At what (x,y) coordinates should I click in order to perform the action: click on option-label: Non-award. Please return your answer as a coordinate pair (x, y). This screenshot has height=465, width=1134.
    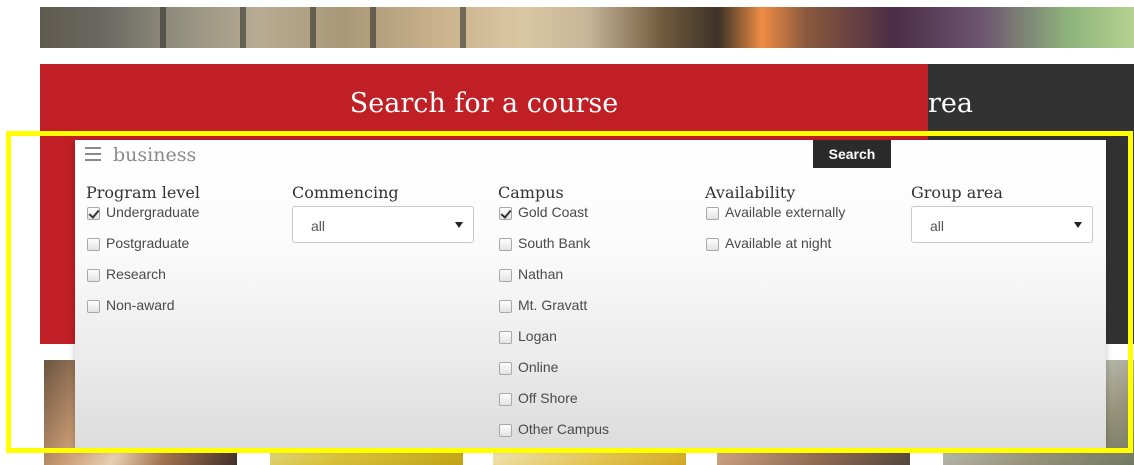
    Looking at the image, I should click on (140, 305).